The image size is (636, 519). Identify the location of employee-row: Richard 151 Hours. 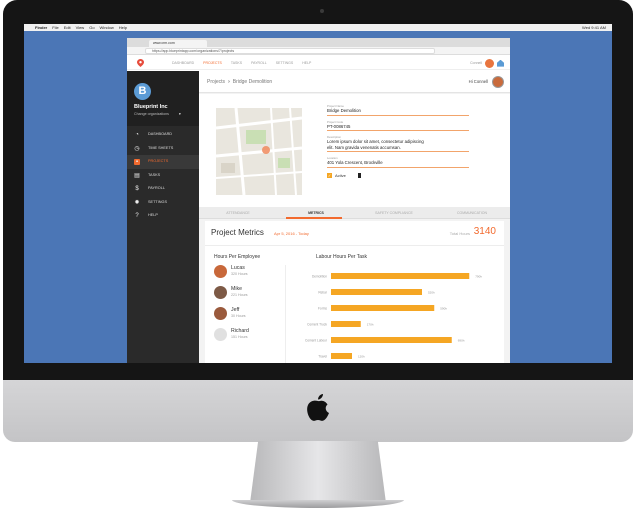
(249, 336).